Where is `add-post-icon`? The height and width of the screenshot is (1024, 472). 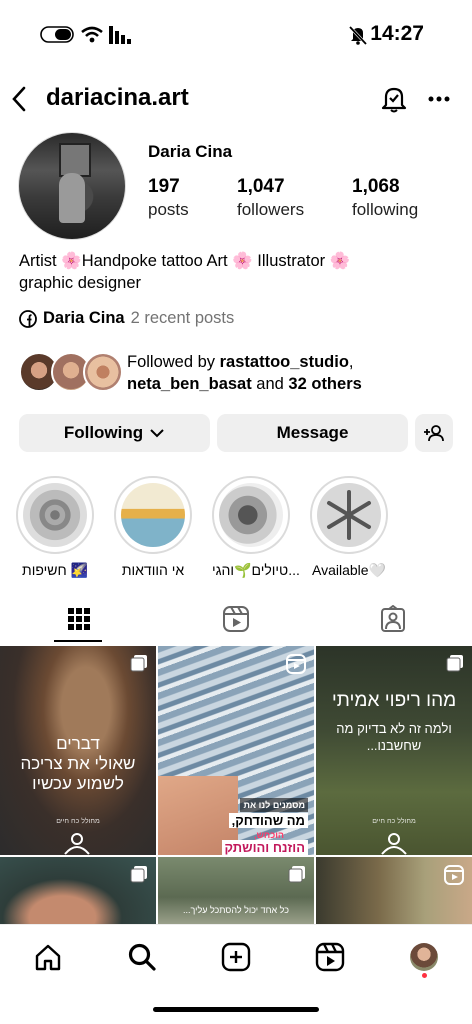
add-post-icon is located at coordinates (236, 957).